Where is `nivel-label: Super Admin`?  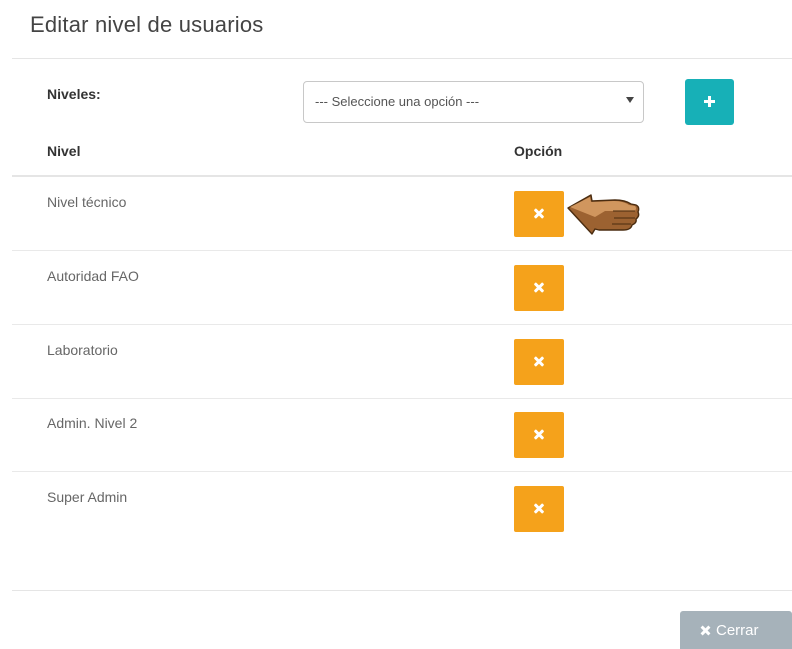
nivel-label: Super Admin is located at coordinates (87, 497).